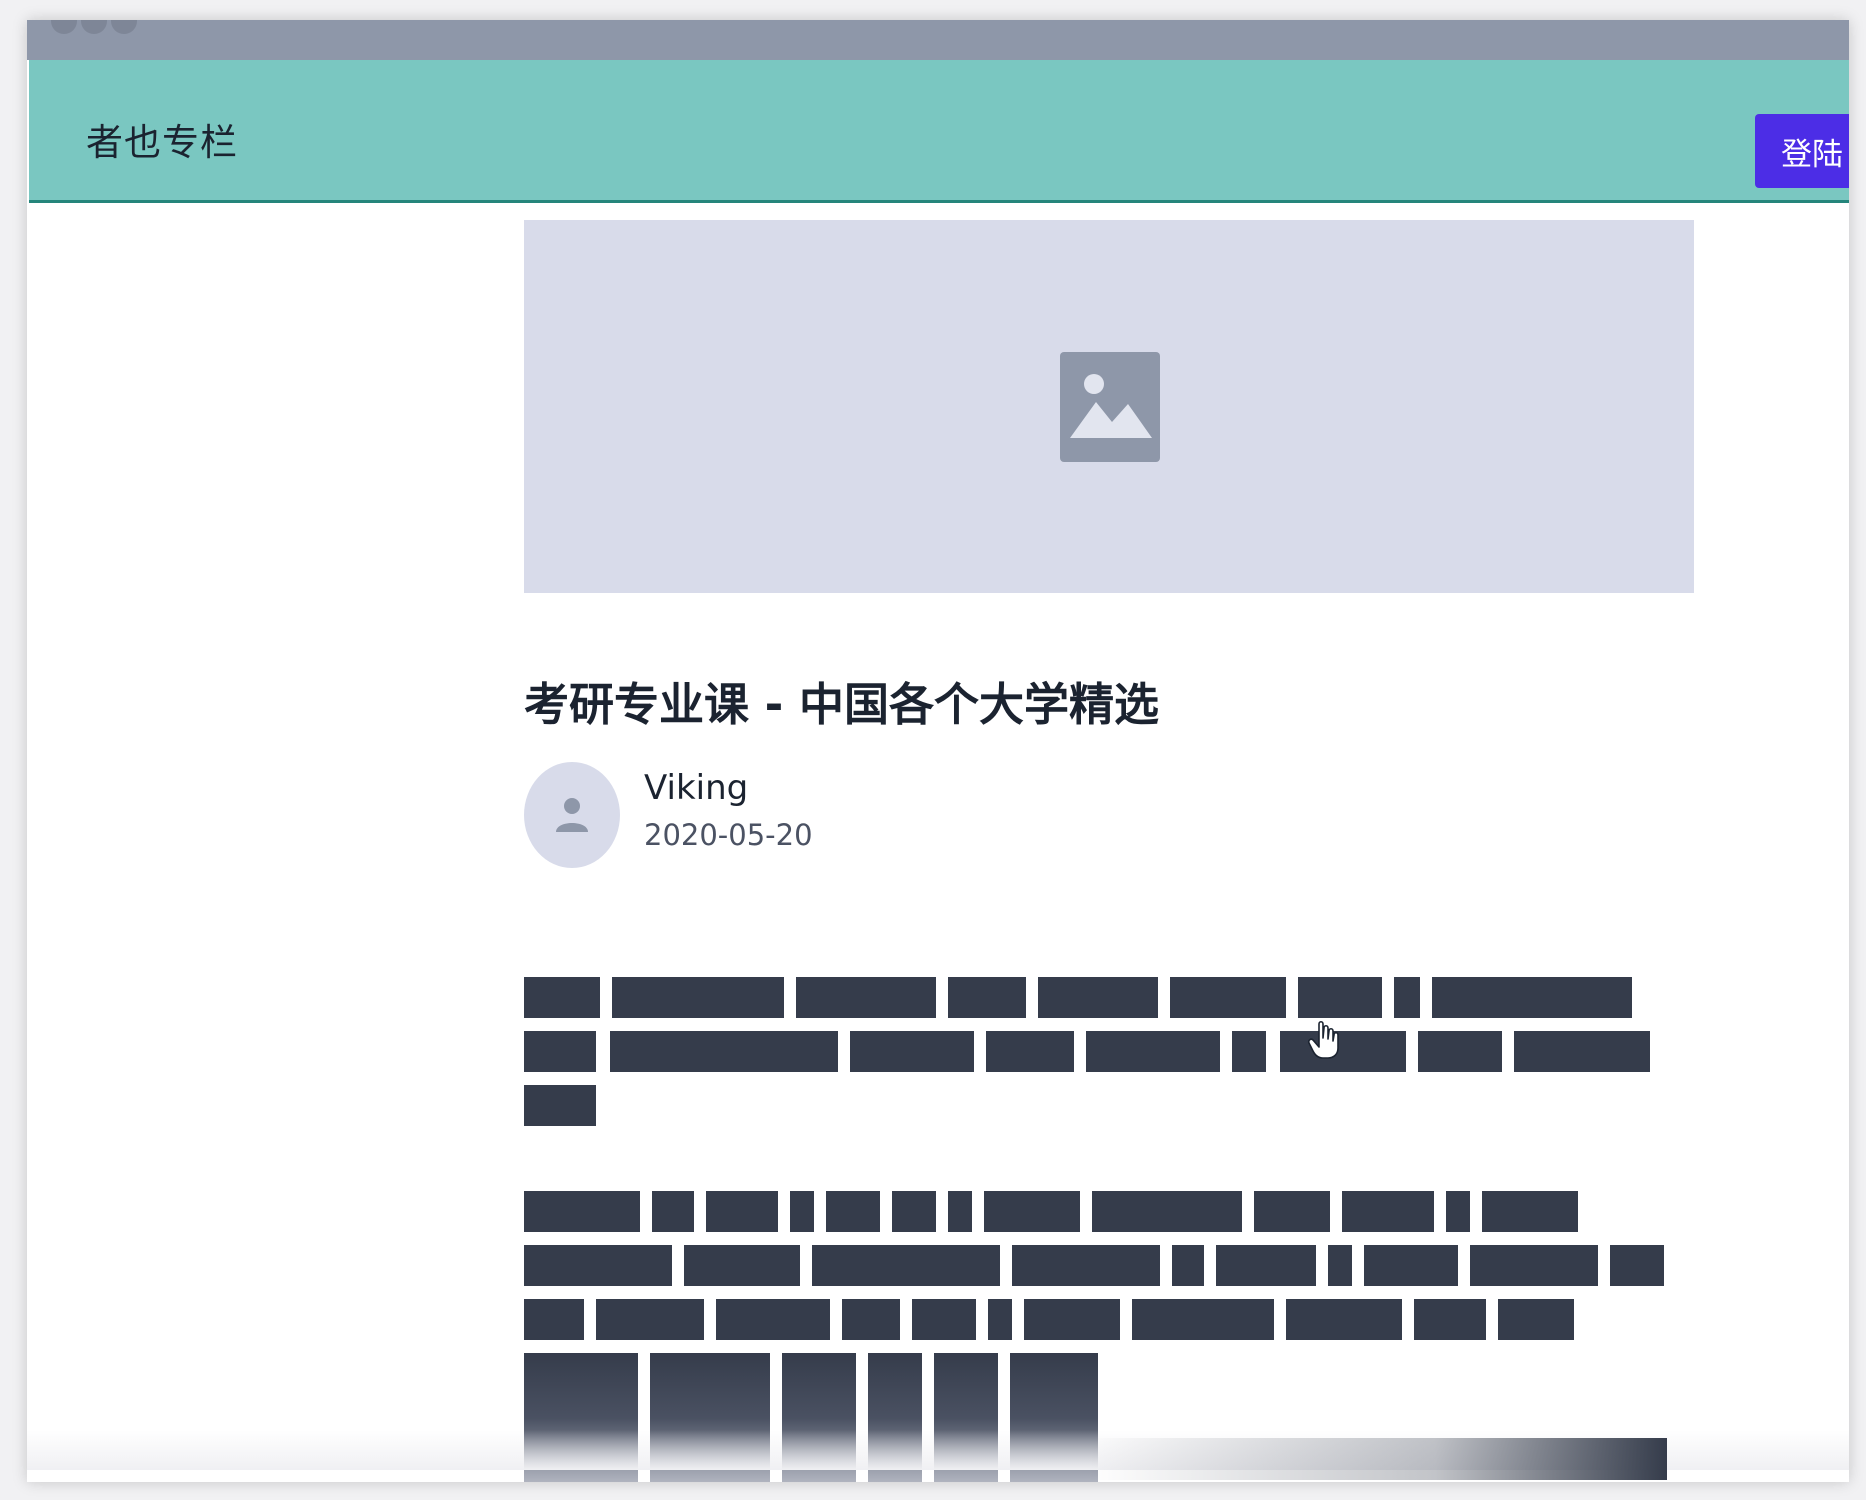 This screenshot has height=1500, width=1866. I want to click on article-title: 考研专业课 - 中国各个大学精选, so click(842, 704).